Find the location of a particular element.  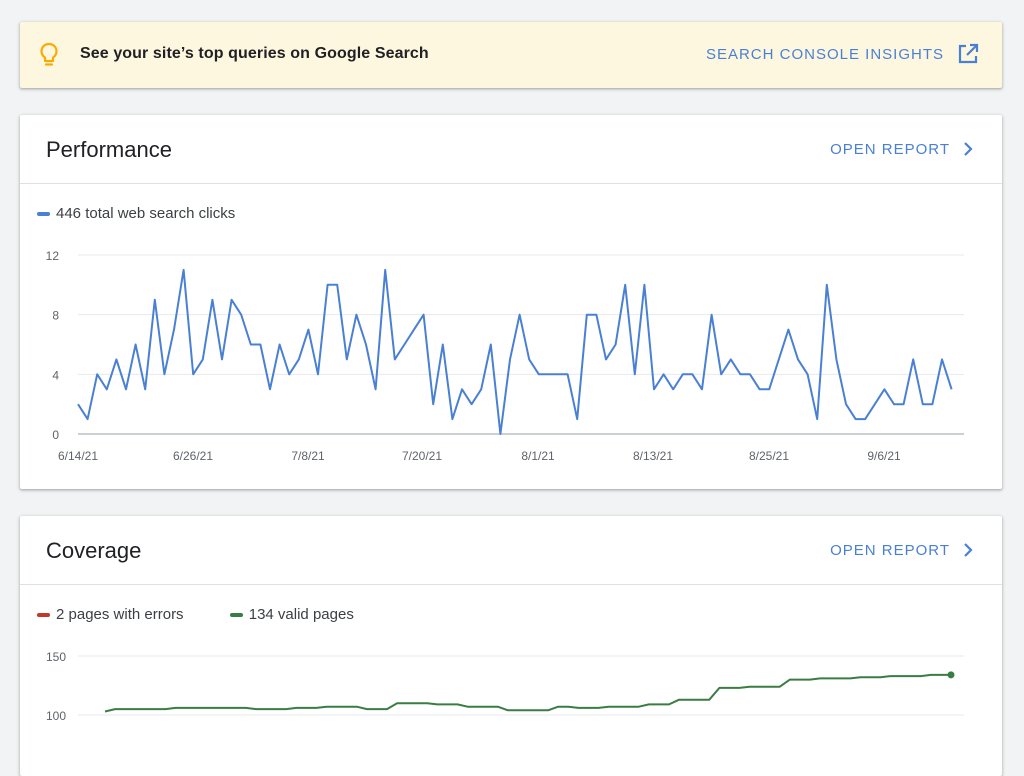

y-tick-label: 12 is located at coordinates (53, 256).